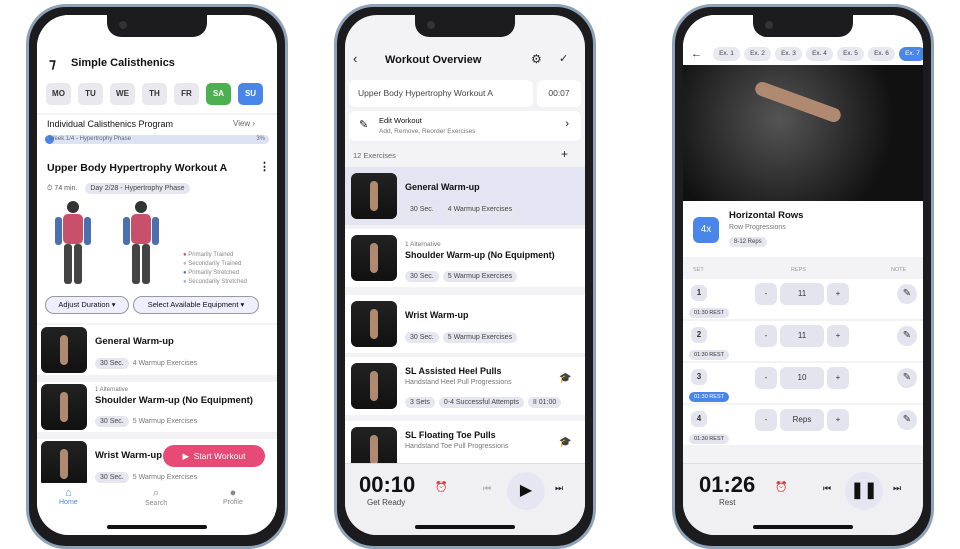 The image size is (960, 549). What do you see at coordinates (123, 63) in the screenshot?
I see `app-title: Simple Calisthenics` at bounding box center [123, 63].